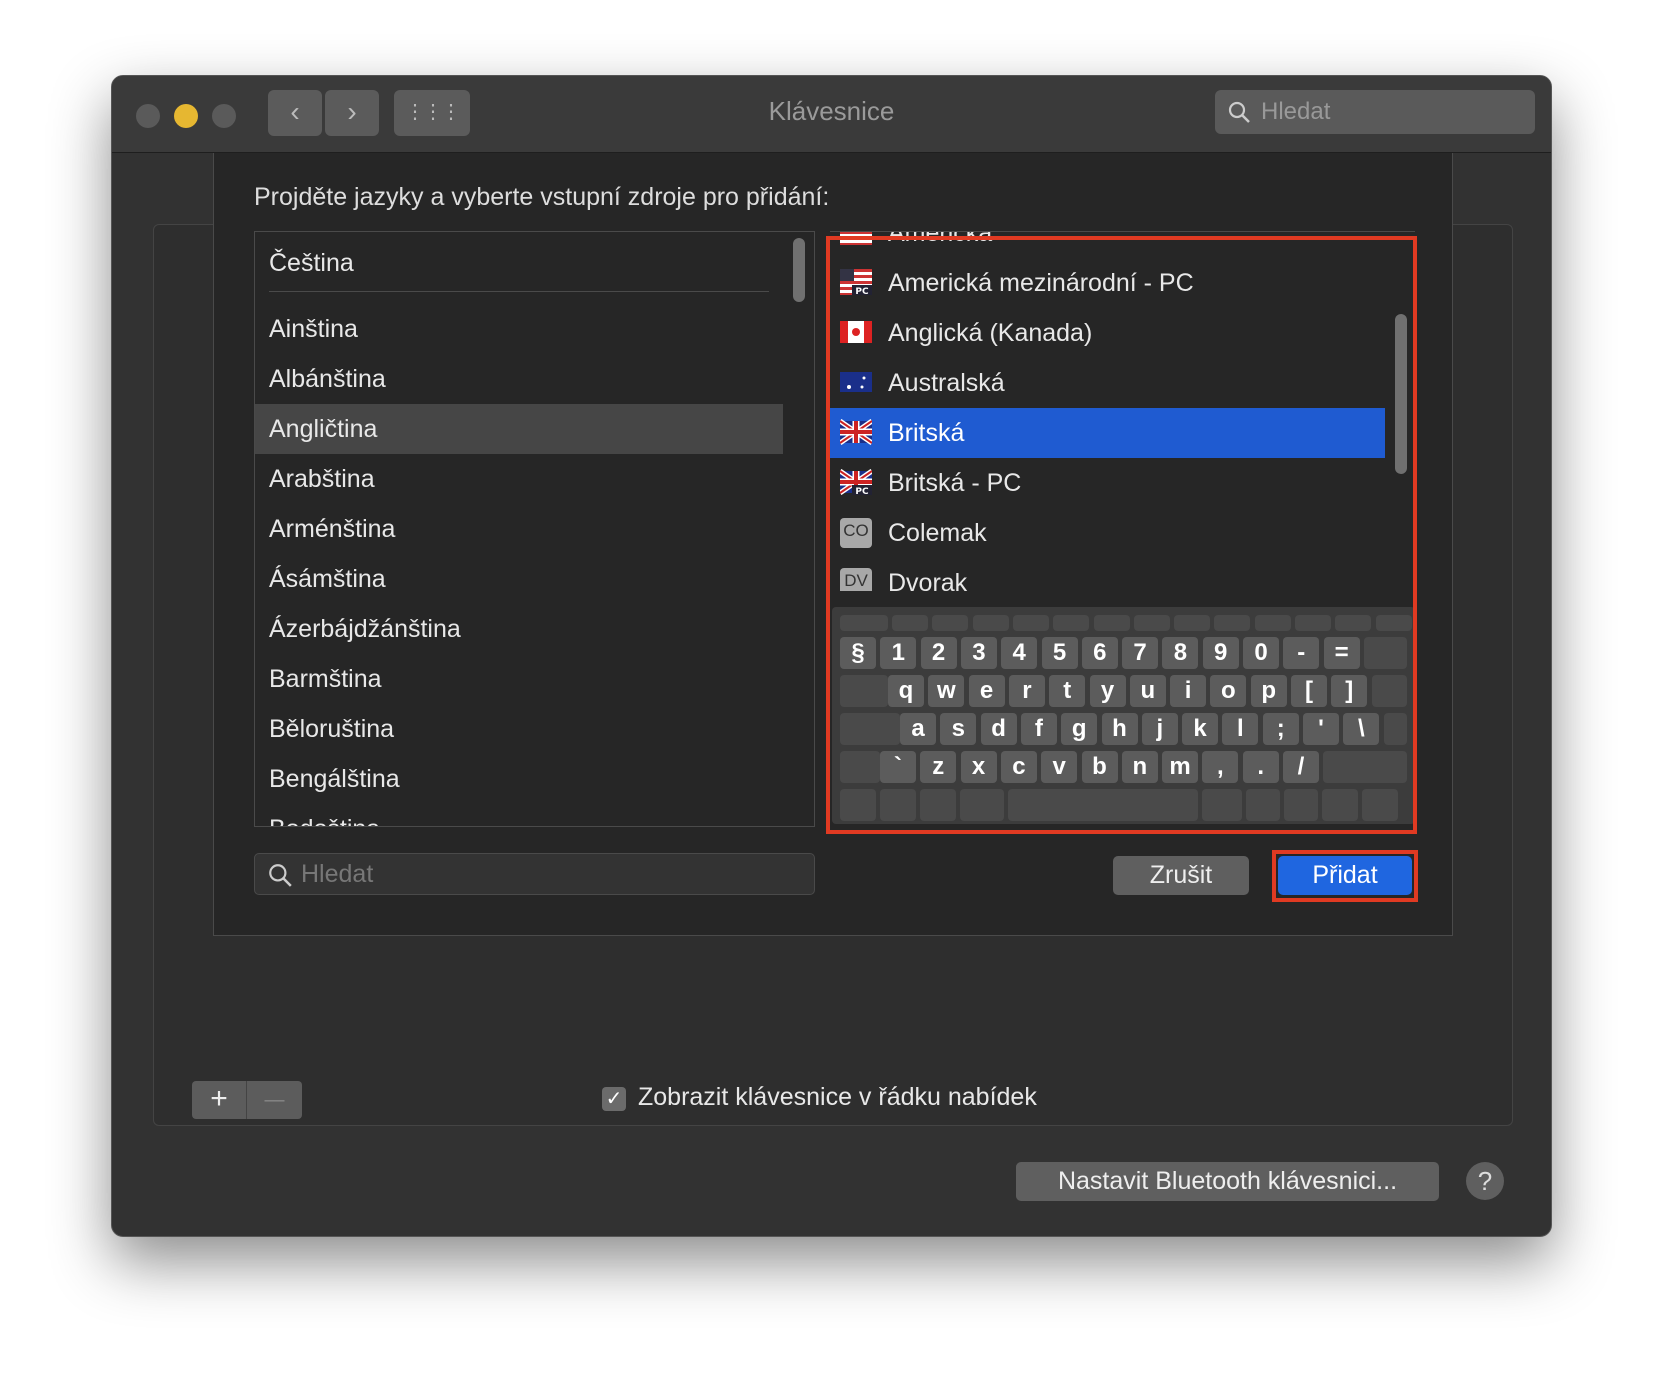 The image size is (1664, 1386). Describe the element at coordinates (1059, 653) in the screenshot. I see `keyboard-key: 5` at that location.